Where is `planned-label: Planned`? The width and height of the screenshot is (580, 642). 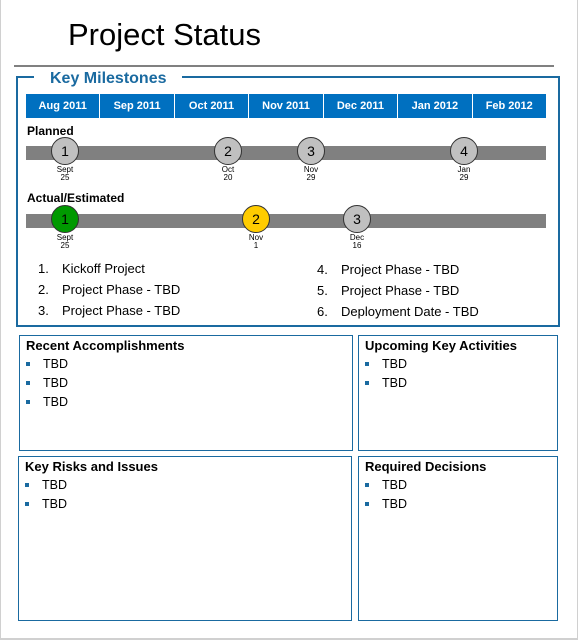
planned-label: Planned is located at coordinates (50, 131).